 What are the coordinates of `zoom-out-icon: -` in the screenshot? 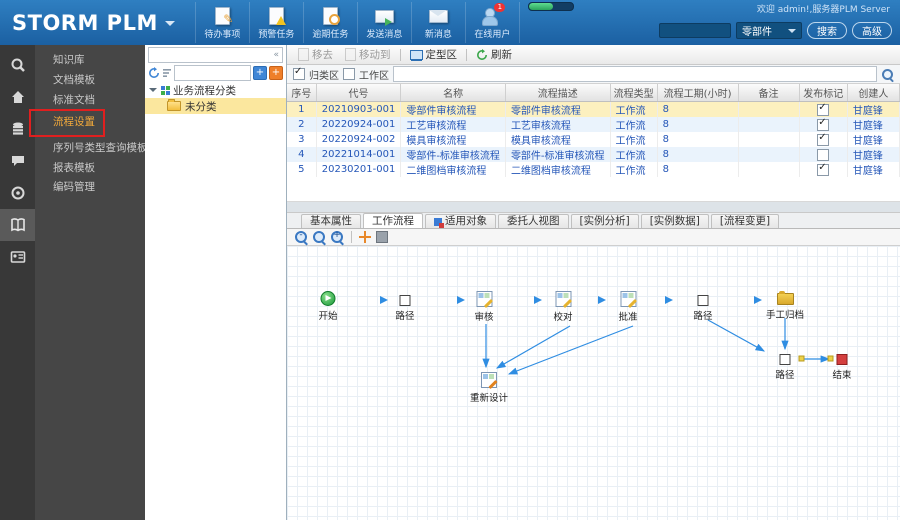 It's located at (301, 237).